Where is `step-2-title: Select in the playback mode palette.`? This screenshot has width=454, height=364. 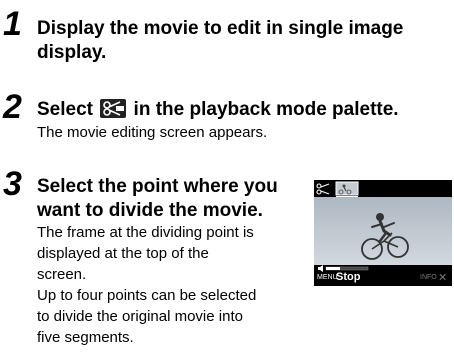 step-2-title: Select in the playback mode palette. is located at coordinates (218, 110).